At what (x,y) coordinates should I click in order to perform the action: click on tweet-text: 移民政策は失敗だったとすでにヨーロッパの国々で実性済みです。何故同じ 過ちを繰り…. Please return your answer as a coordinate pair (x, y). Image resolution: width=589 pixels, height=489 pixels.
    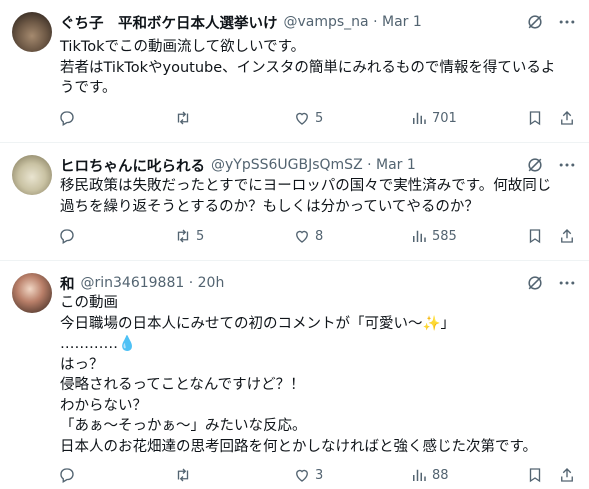
    Looking at the image, I should click on (318, 196).